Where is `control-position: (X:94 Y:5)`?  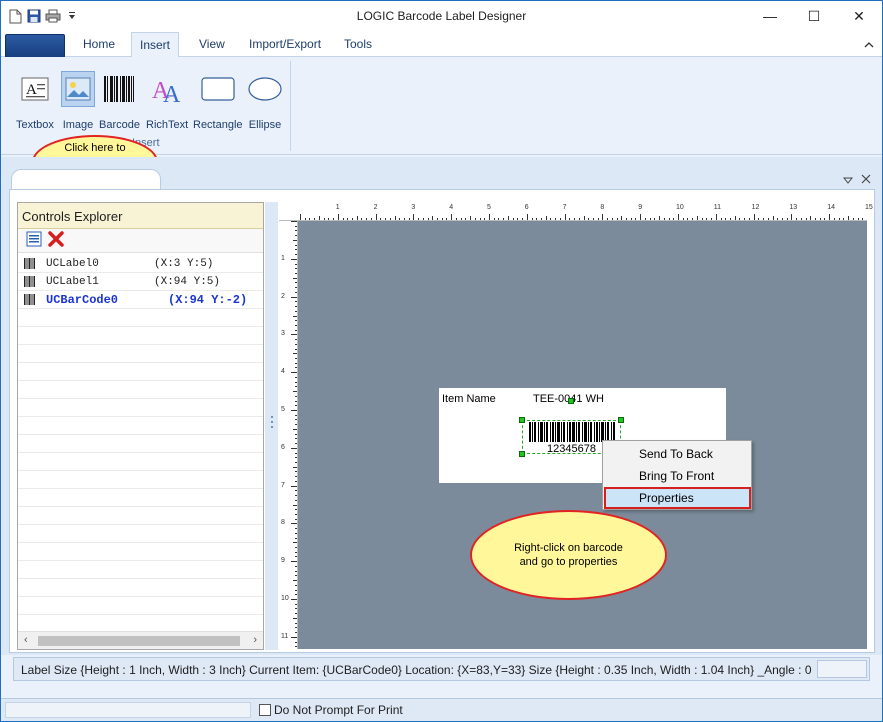
control-position: (X:94 Y:5) is located at coordinates (187, 281).